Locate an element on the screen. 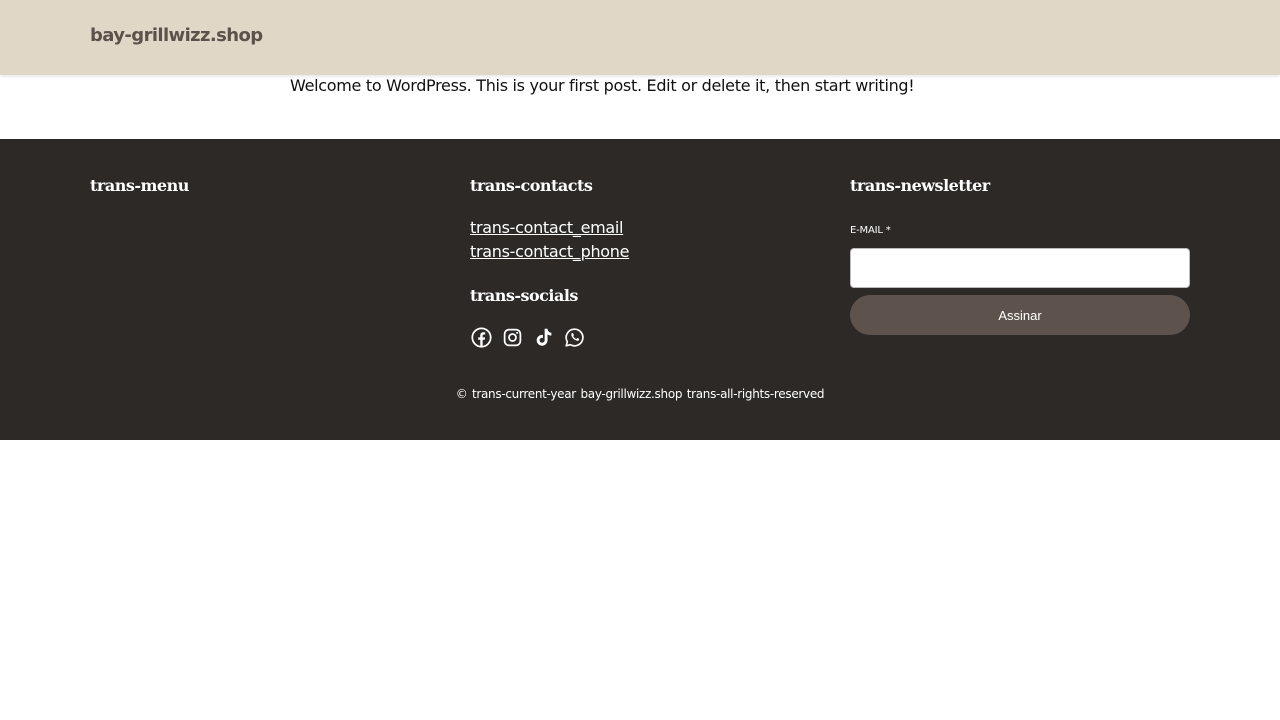 This screenshot has height=720, width=1280. whatsapp-icon is located at coordinates (574, 337).